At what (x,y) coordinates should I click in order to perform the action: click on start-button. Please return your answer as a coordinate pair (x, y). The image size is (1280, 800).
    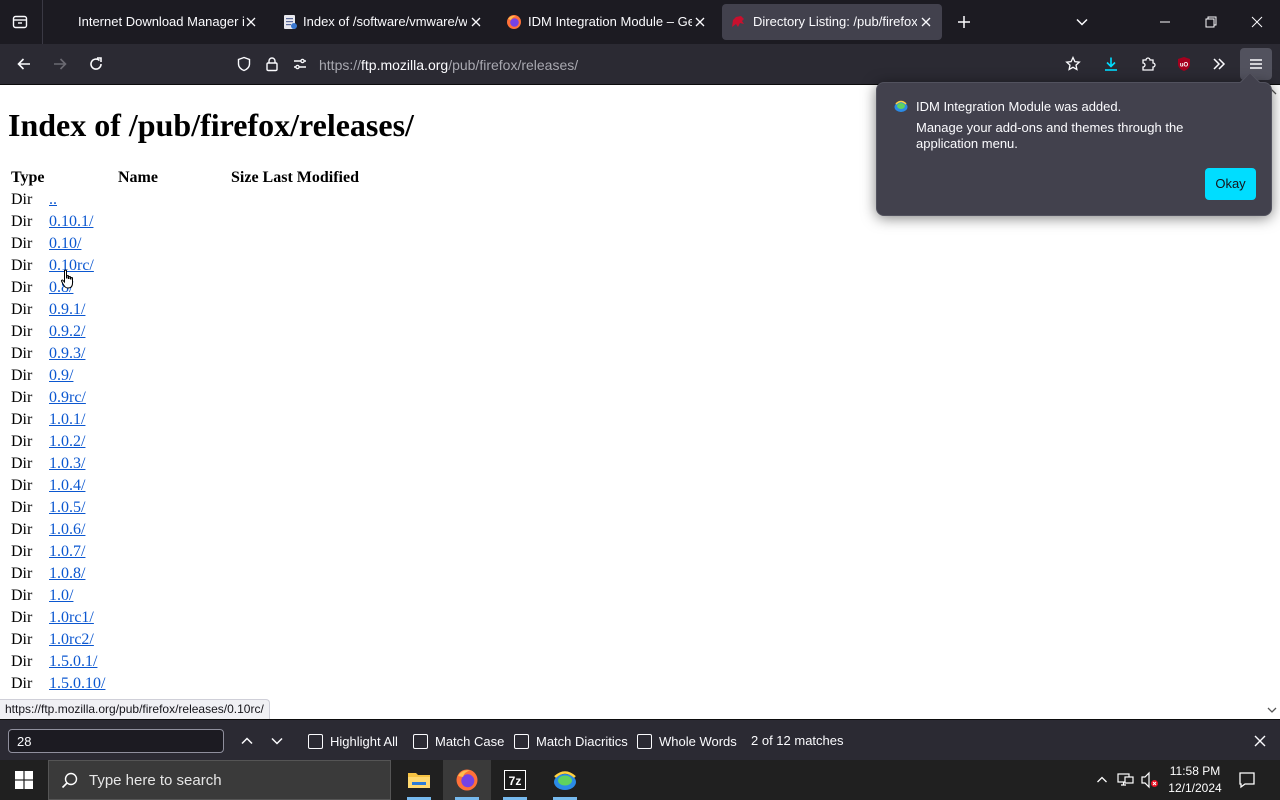
    Looking at the image, I should click on (24, 780).